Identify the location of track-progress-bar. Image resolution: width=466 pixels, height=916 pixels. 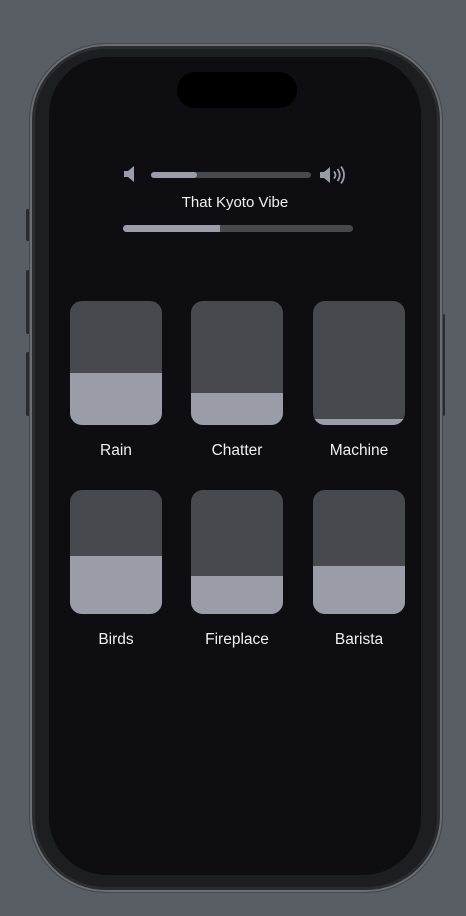
(238, 228).